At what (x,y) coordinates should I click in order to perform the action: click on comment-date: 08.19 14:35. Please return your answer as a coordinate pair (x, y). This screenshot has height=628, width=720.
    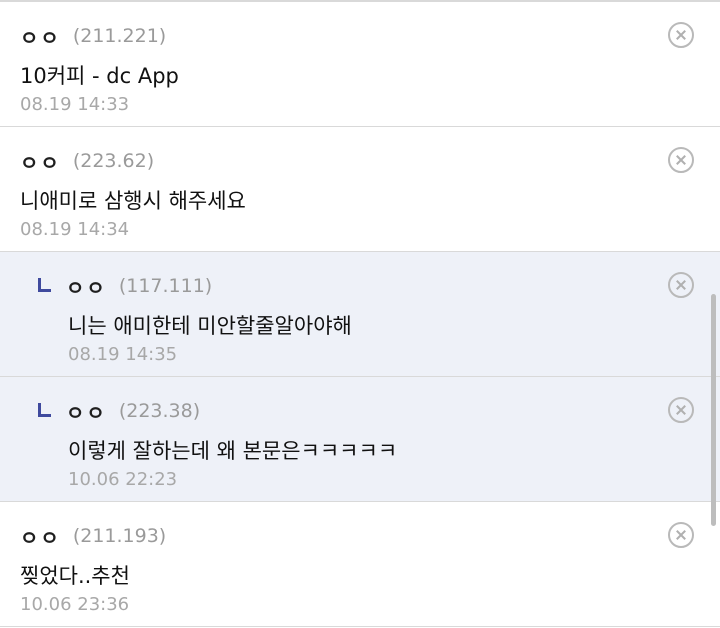
    Looking at the image, I should click on (123, 354).